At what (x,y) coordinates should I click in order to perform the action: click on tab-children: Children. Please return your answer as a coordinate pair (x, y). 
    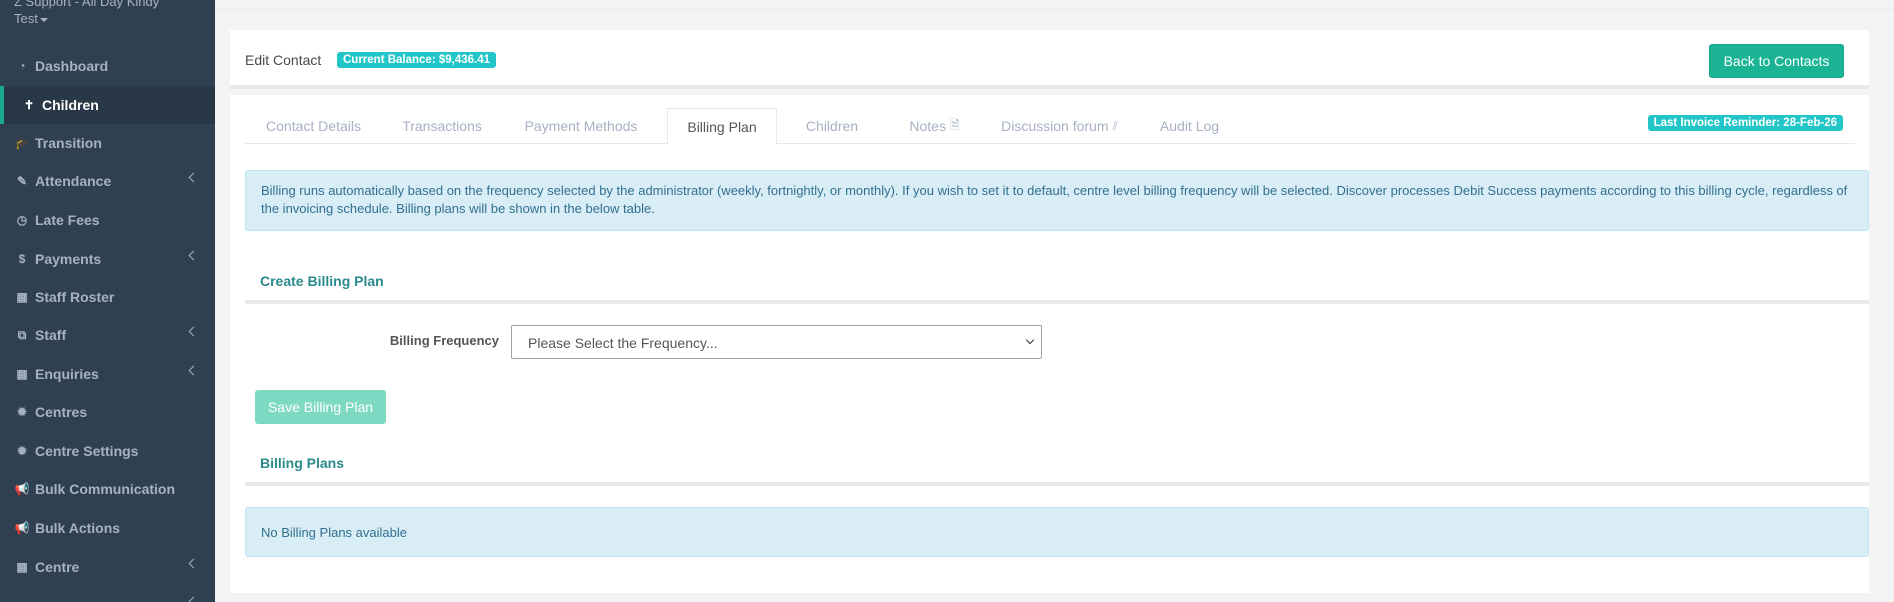
    Looking at the image, I should click on (832, 126).